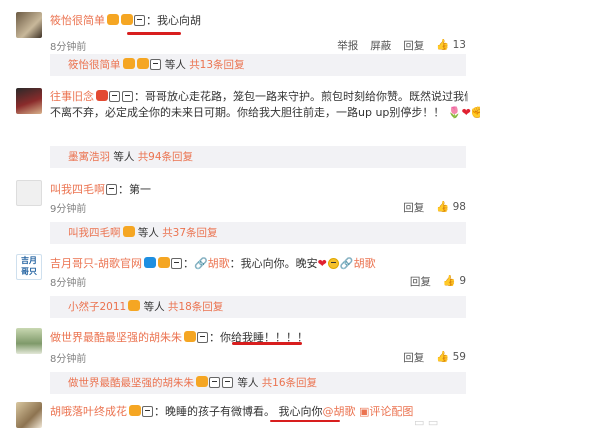 This screenshot has height=440, width=600. Describe the element at coordinates (347, 45) in the screenshot. I see `report-button: 举报` at that location.